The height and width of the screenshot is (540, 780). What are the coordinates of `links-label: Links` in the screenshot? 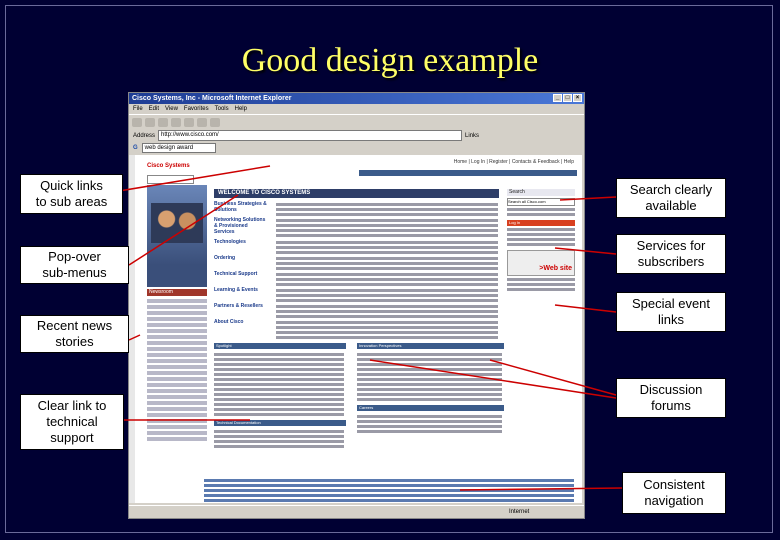 It's located at (472, 136).